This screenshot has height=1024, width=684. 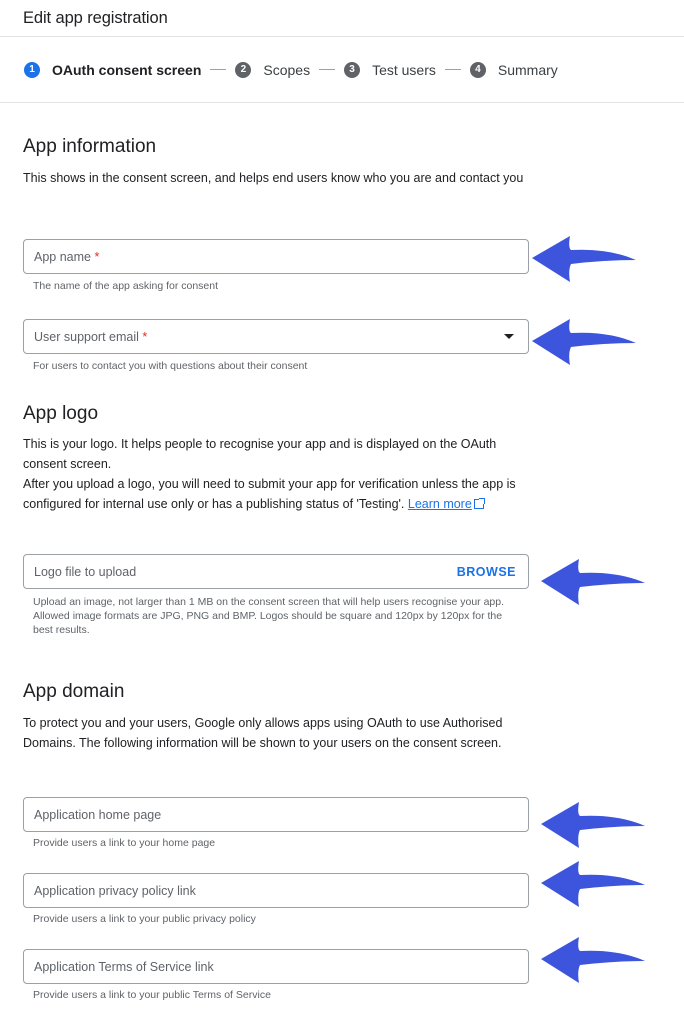 I want to click on step-scopes: 2 Scopes, so click(x=273, y=69).